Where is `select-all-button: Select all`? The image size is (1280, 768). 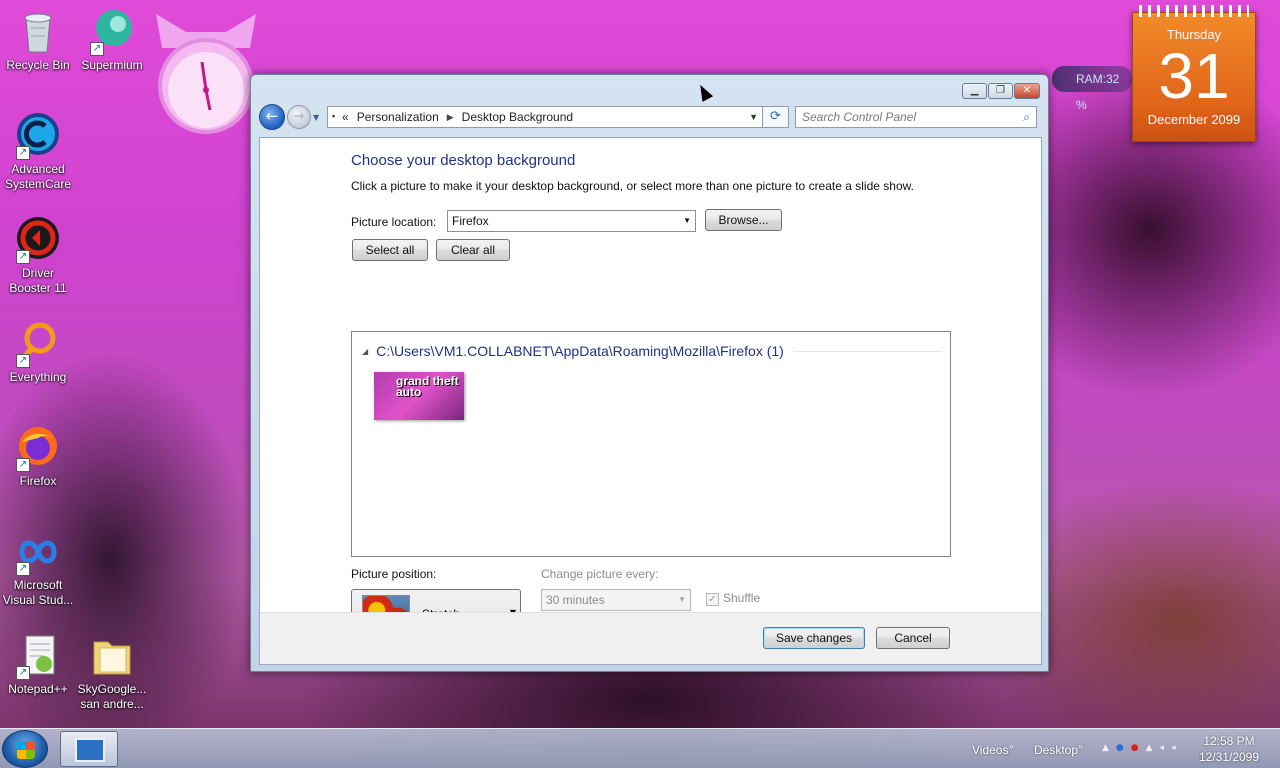 select-all-button: Select all is located at coordinates (390, 250).